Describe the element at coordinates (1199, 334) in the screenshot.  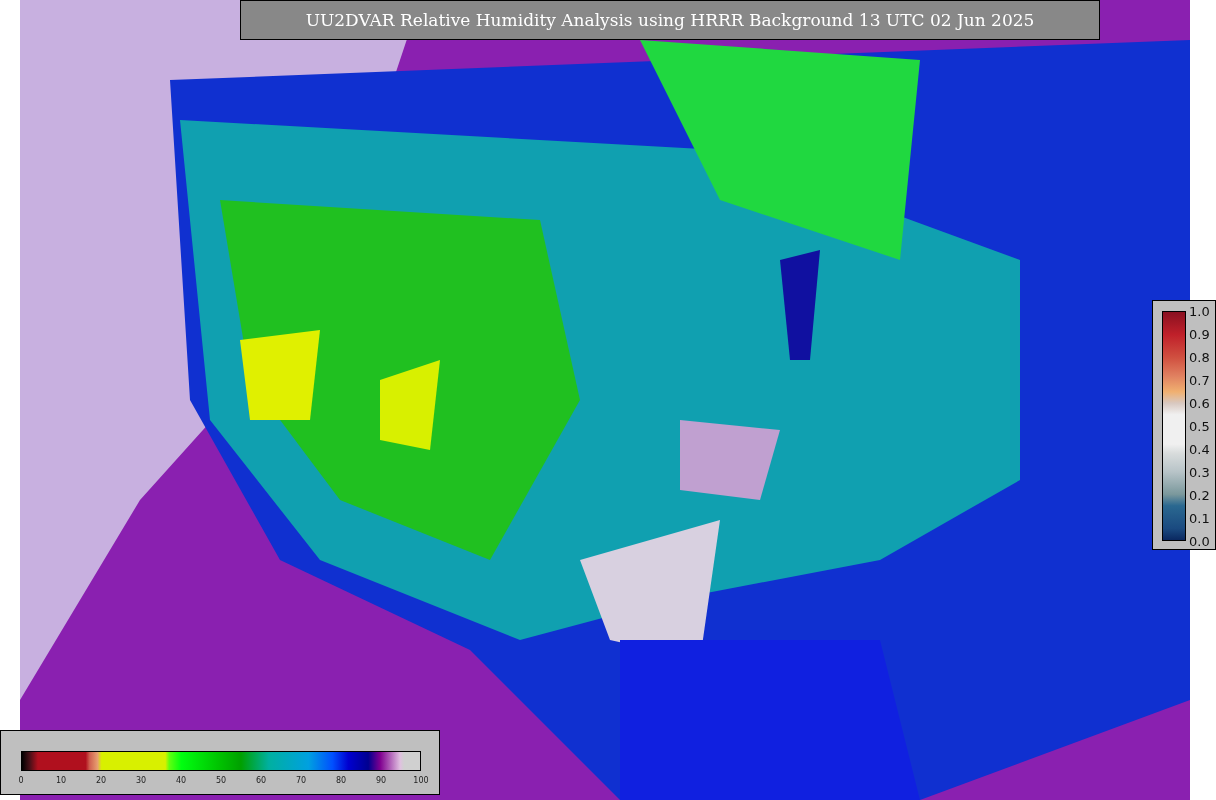
I see `colorbar-tick-label: 0.9` at that location.